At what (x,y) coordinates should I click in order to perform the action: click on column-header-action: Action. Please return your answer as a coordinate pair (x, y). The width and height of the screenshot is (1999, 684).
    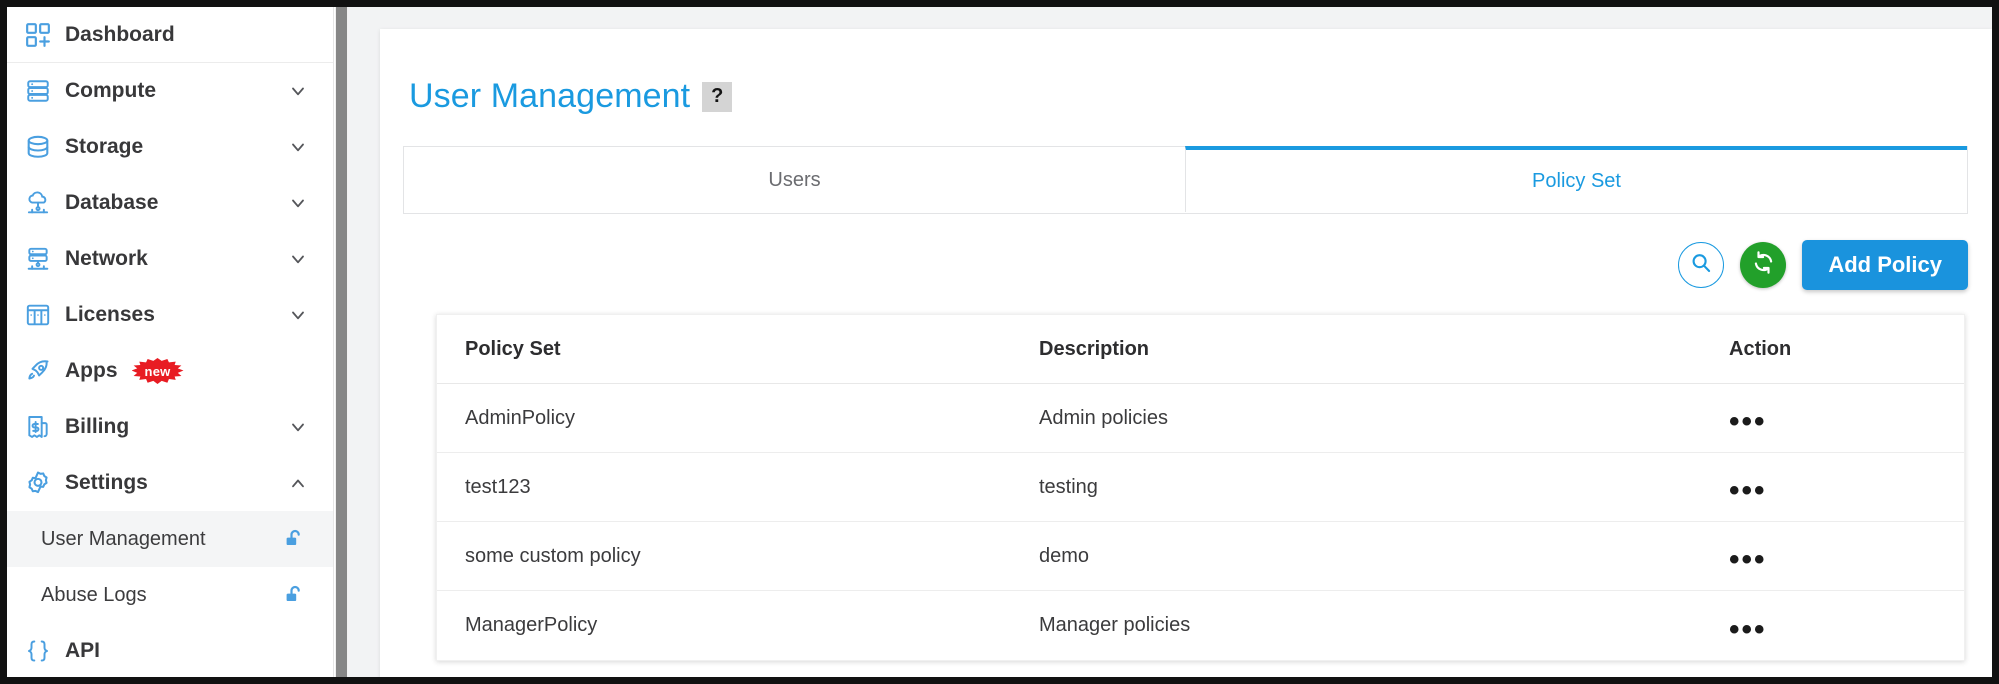
    Looking at the image, I should click on (1760, 348).